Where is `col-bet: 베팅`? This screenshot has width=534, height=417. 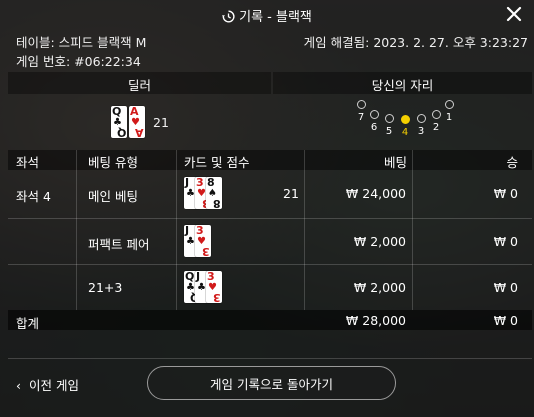
col-bet: 베팅 is located at coordinates (396, 162).